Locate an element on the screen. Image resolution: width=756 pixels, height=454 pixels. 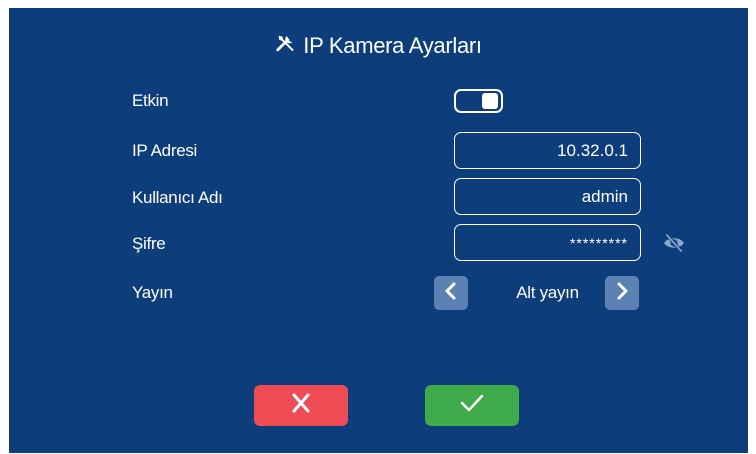
tools-icon is located at coordinates (286, 46).